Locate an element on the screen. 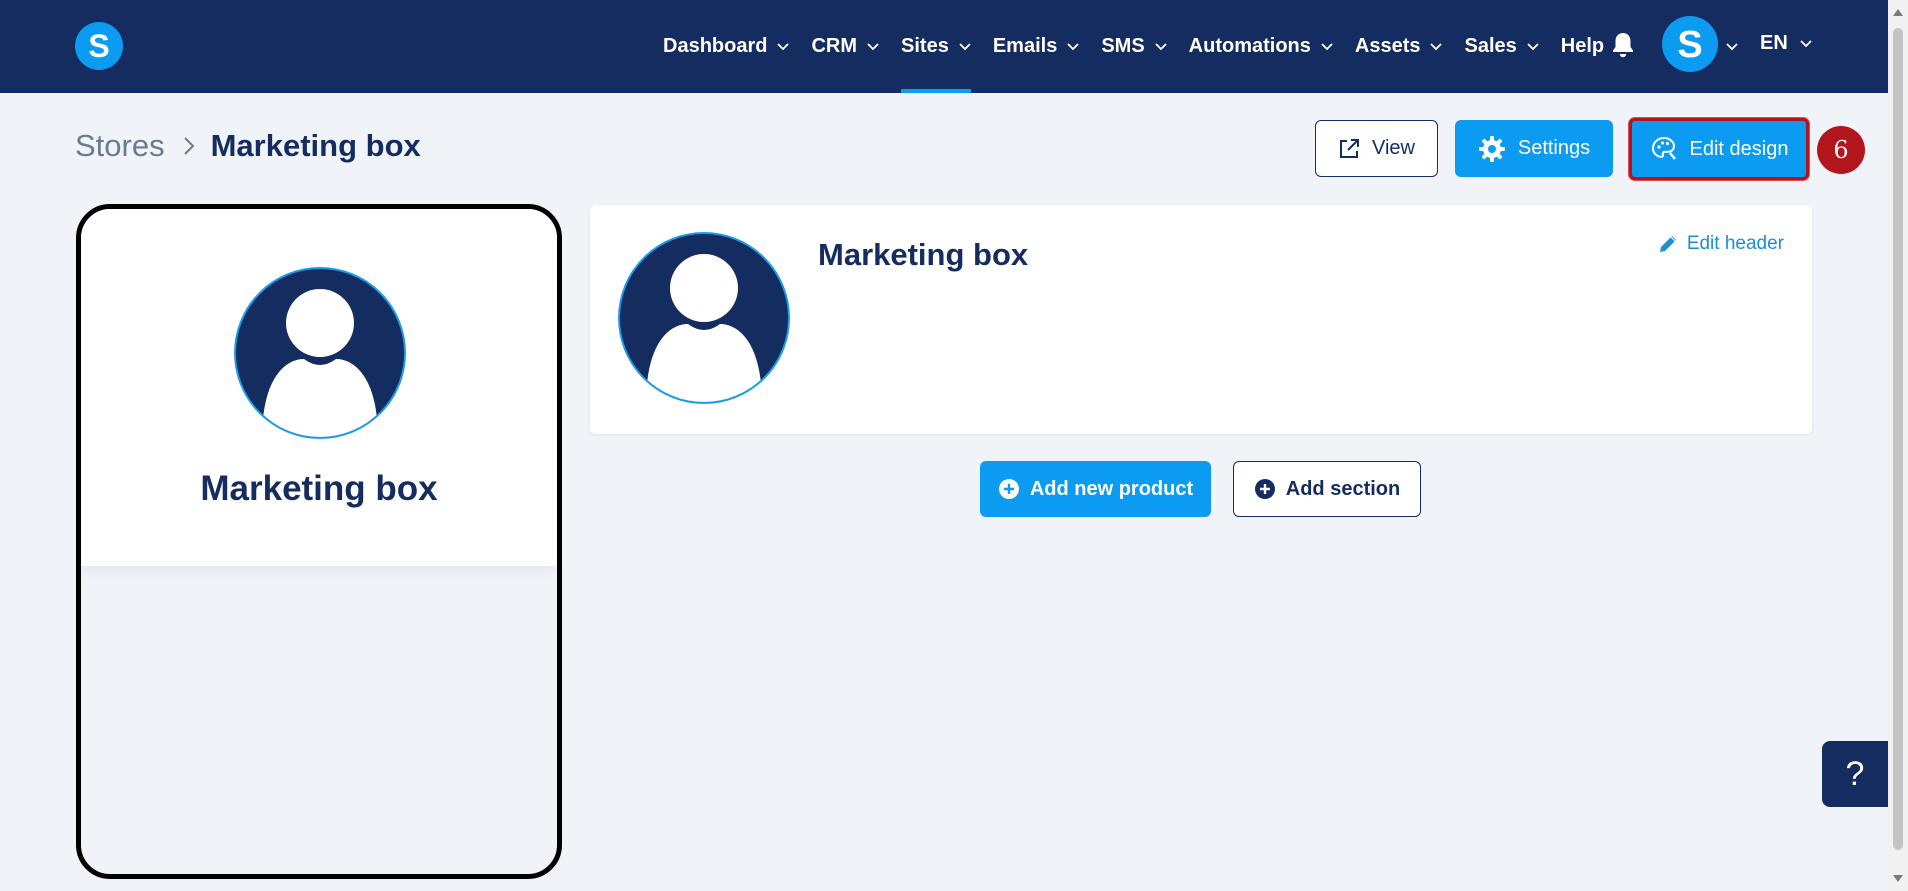 This screenshot has height=891, width=1908. nav-item-sales: Sales is located at coordinates (1501, 46).